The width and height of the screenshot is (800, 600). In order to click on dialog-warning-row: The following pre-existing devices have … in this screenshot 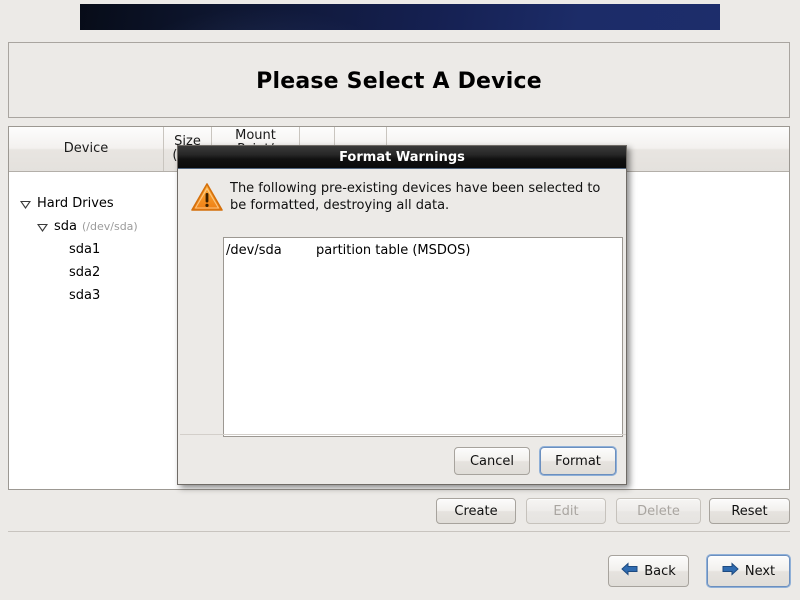, I will do `click(402, 196)`.